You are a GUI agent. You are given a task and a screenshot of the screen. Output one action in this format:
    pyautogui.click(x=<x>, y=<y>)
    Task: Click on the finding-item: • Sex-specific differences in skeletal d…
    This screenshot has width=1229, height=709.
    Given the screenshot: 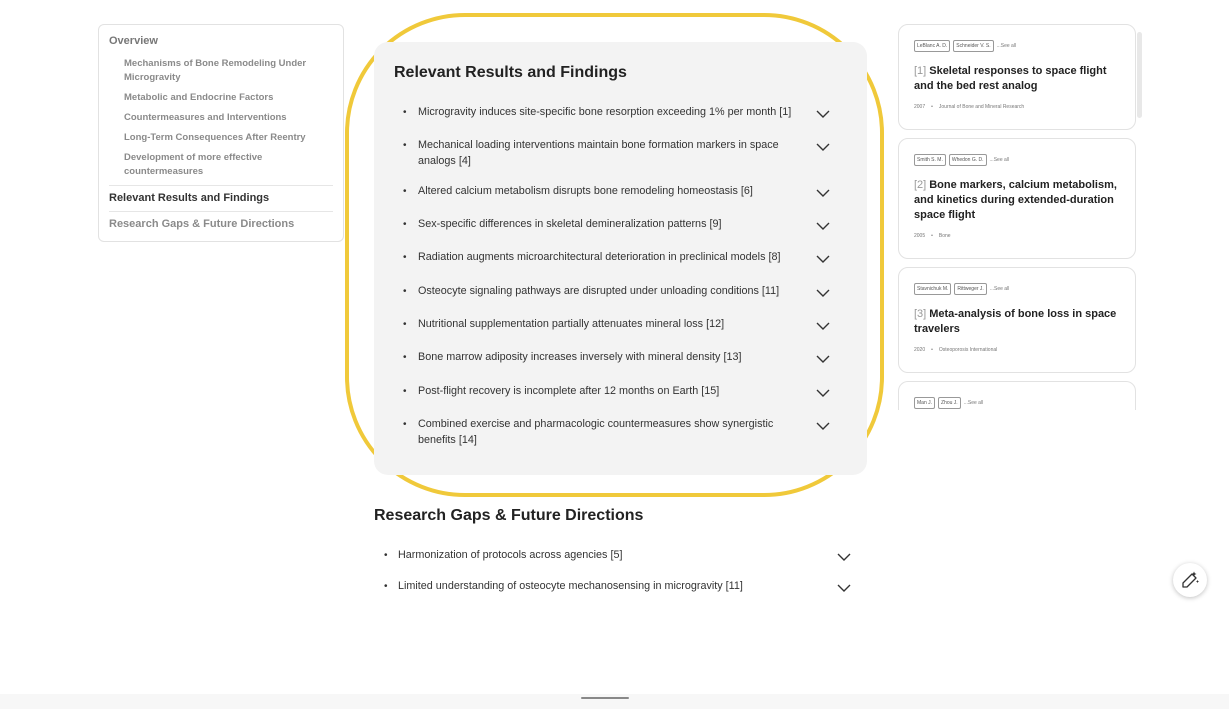 What is the action you would take?
    pyautogui.click(x=626, y=224)
    